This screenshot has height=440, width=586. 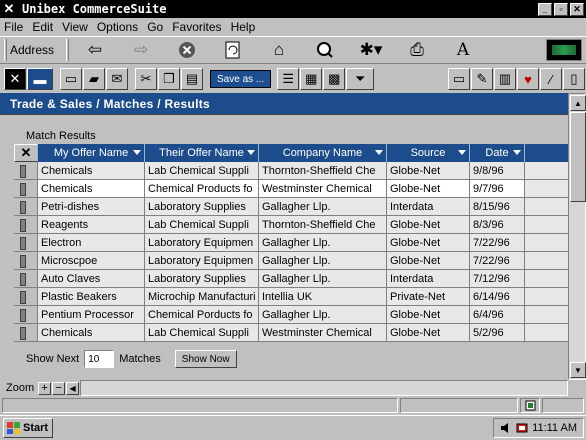 I want to click on column-header-date: Date, so click(x=497, y=153).